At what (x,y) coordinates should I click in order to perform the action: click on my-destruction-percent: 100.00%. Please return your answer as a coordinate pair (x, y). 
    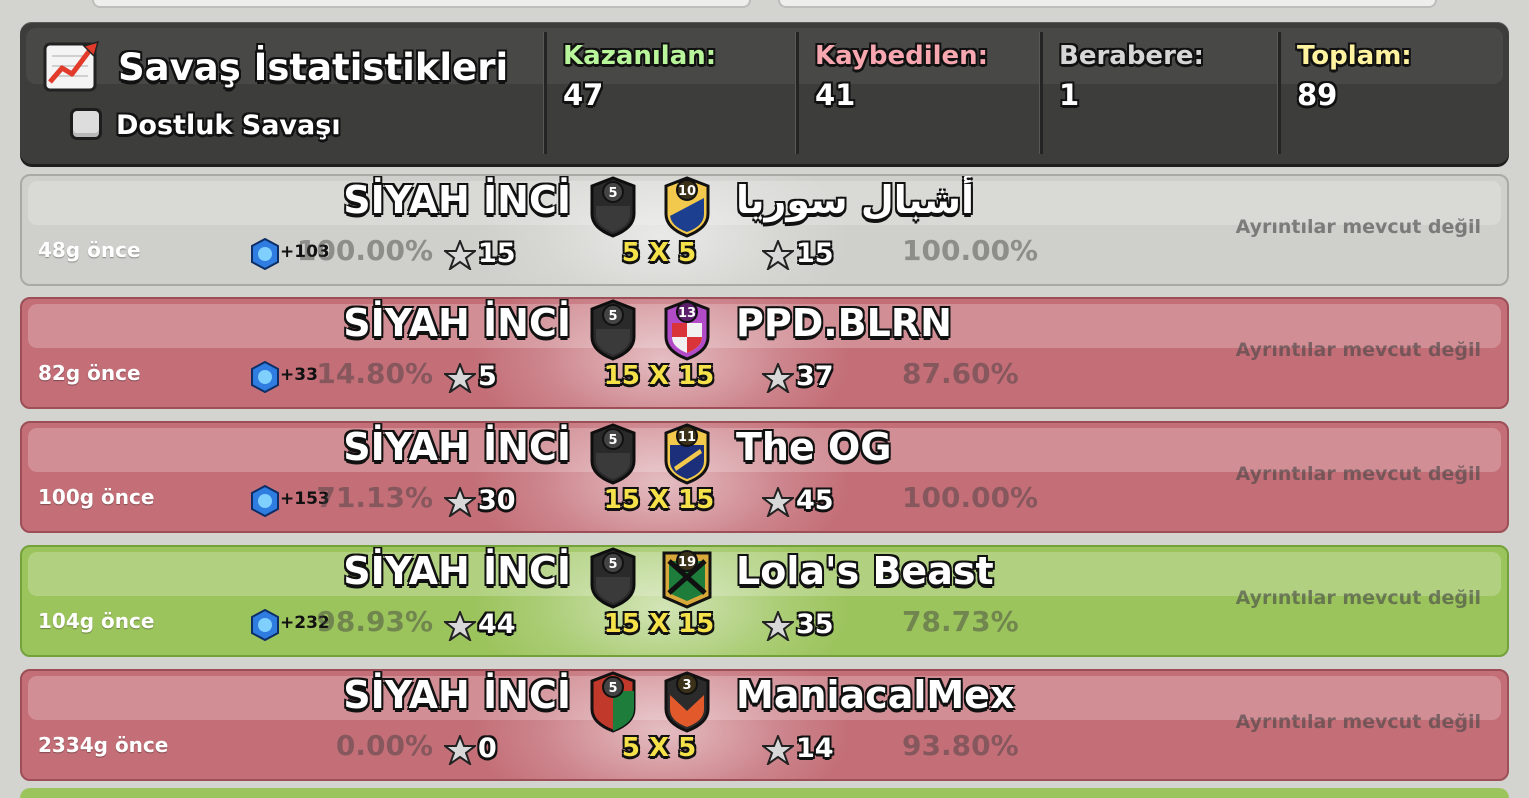
    Looking at the image, I should click on (364, 250).